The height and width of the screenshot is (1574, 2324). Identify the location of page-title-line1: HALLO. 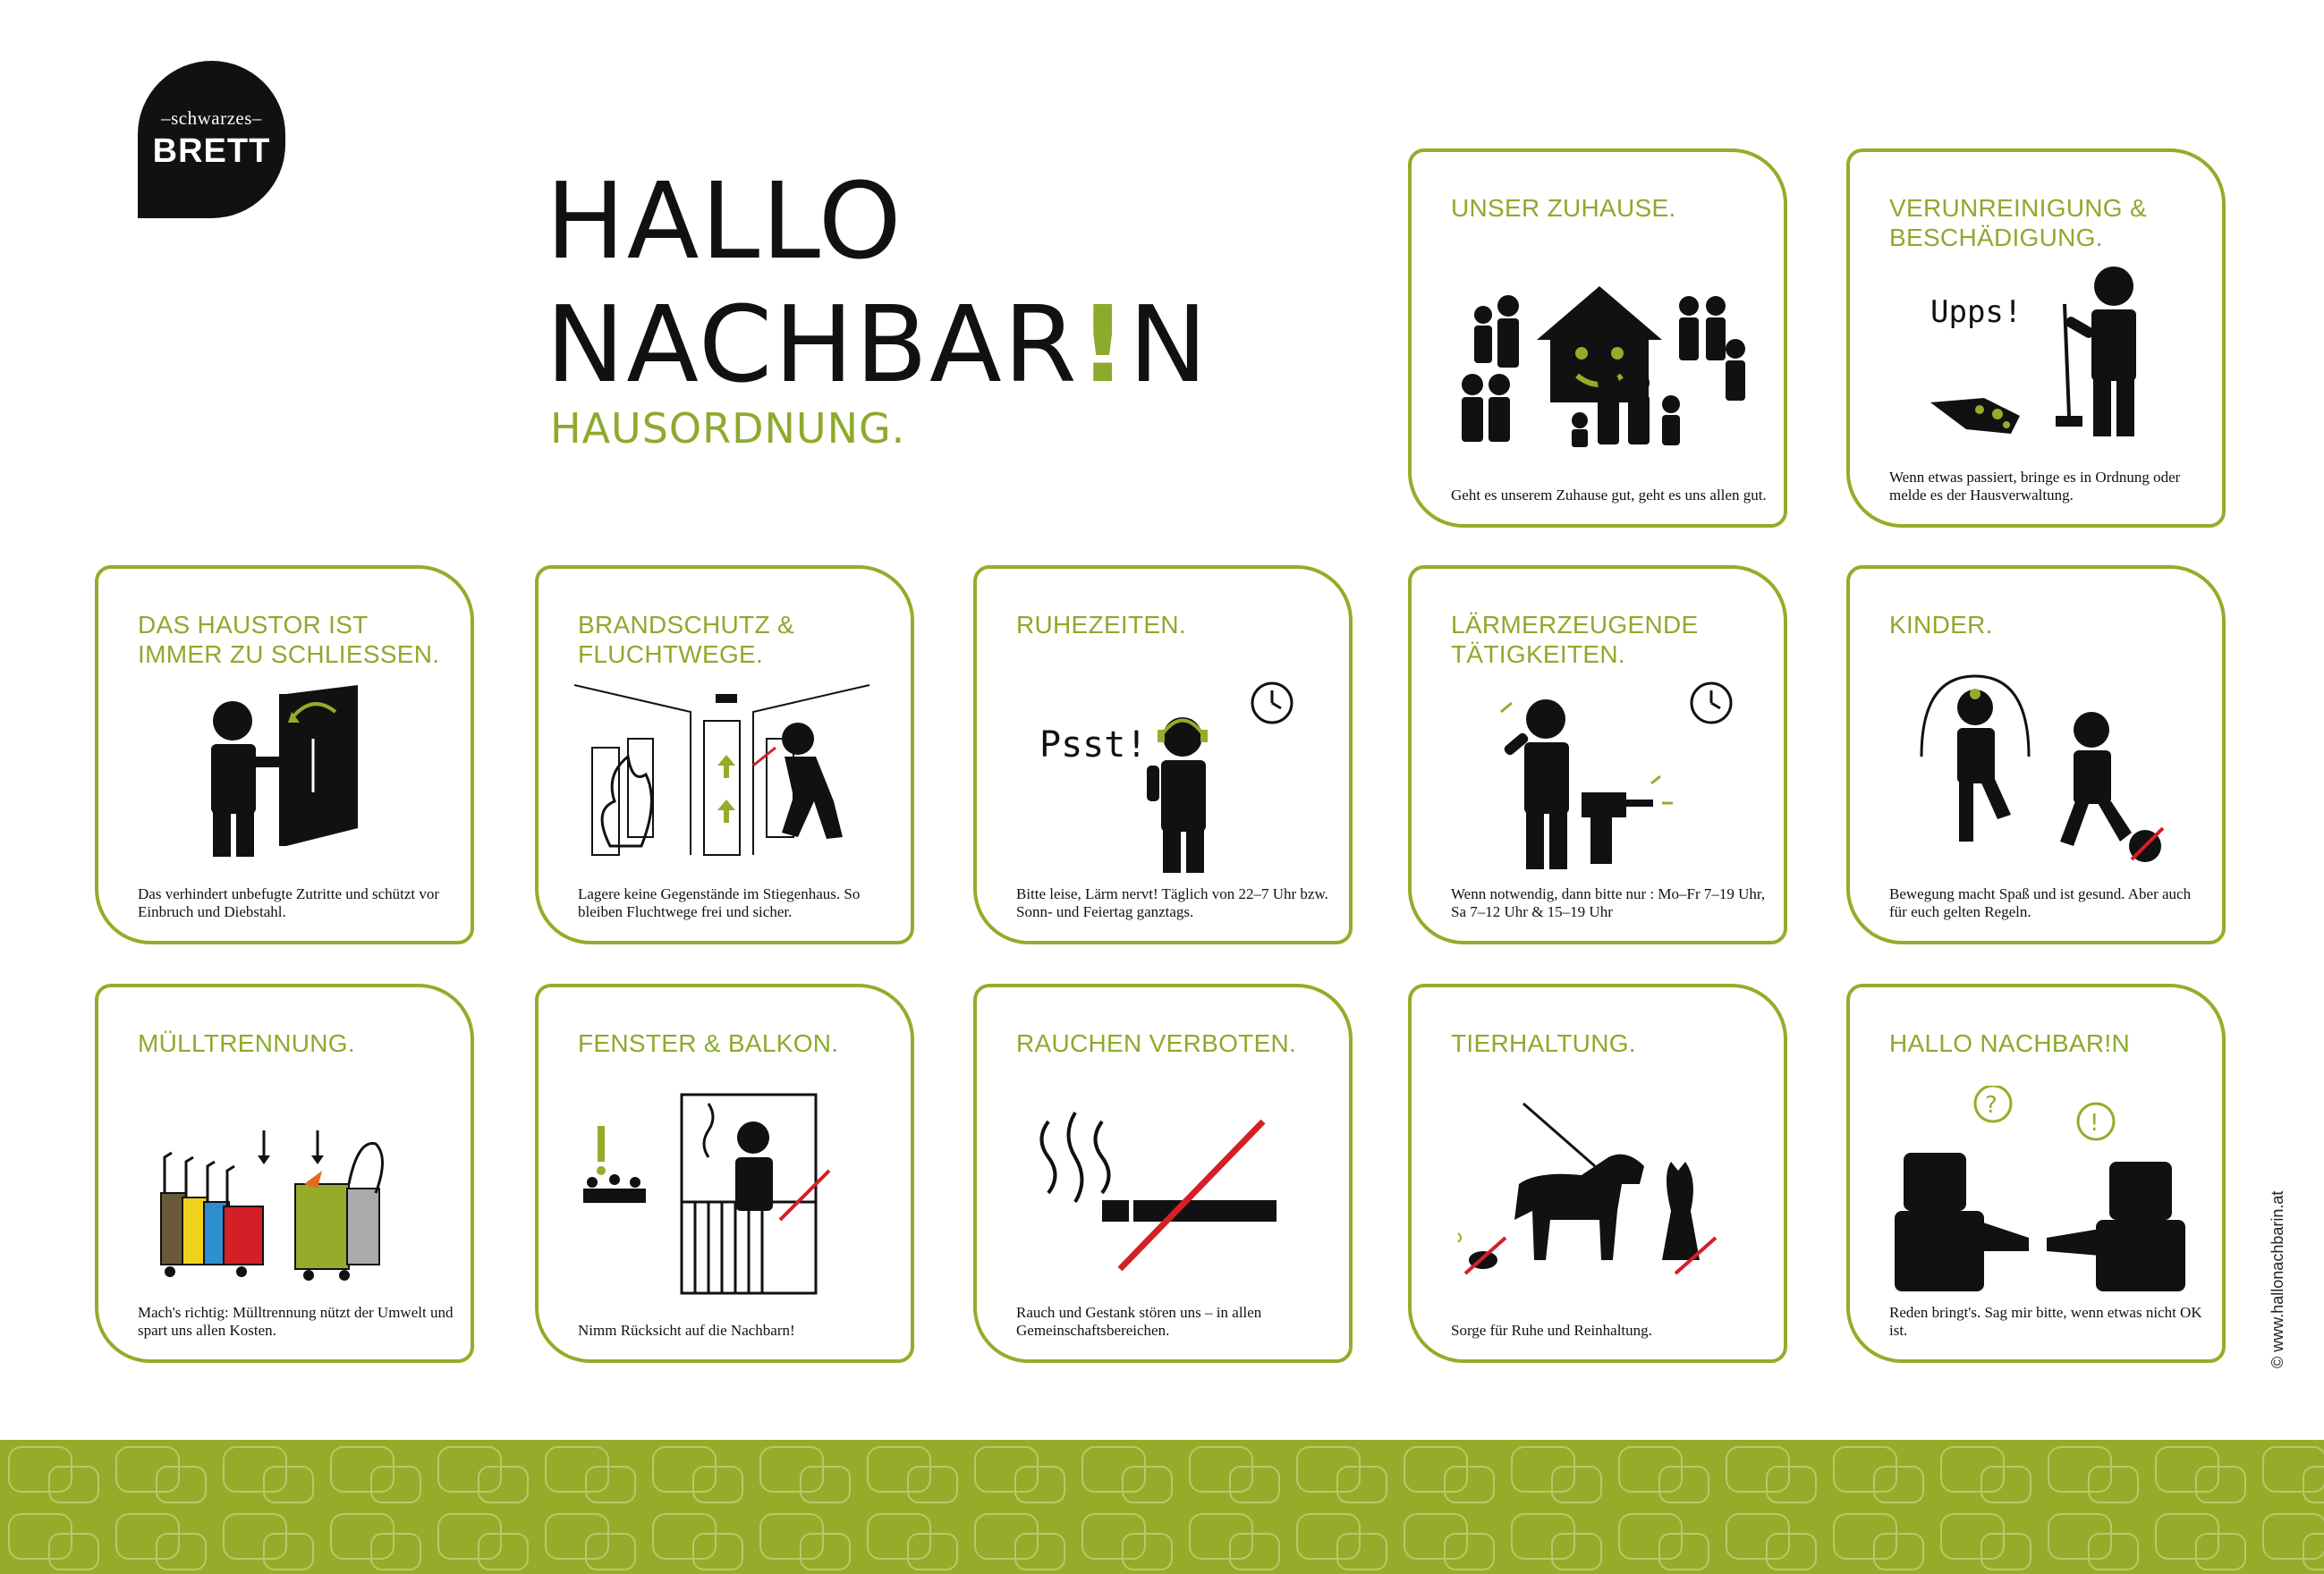
(725, 221).